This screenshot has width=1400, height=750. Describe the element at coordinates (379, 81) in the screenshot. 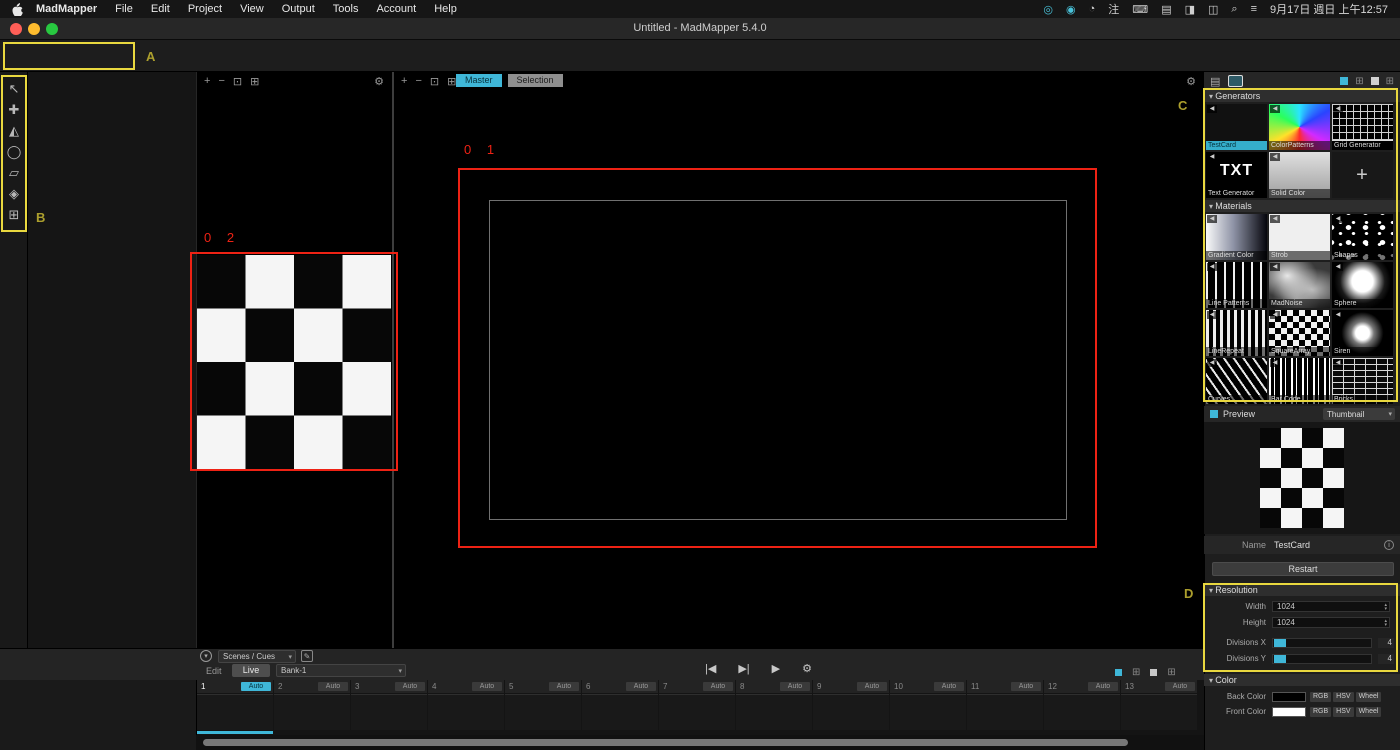

I see `preview-canvas-gear-icon: ⚙` at that location.